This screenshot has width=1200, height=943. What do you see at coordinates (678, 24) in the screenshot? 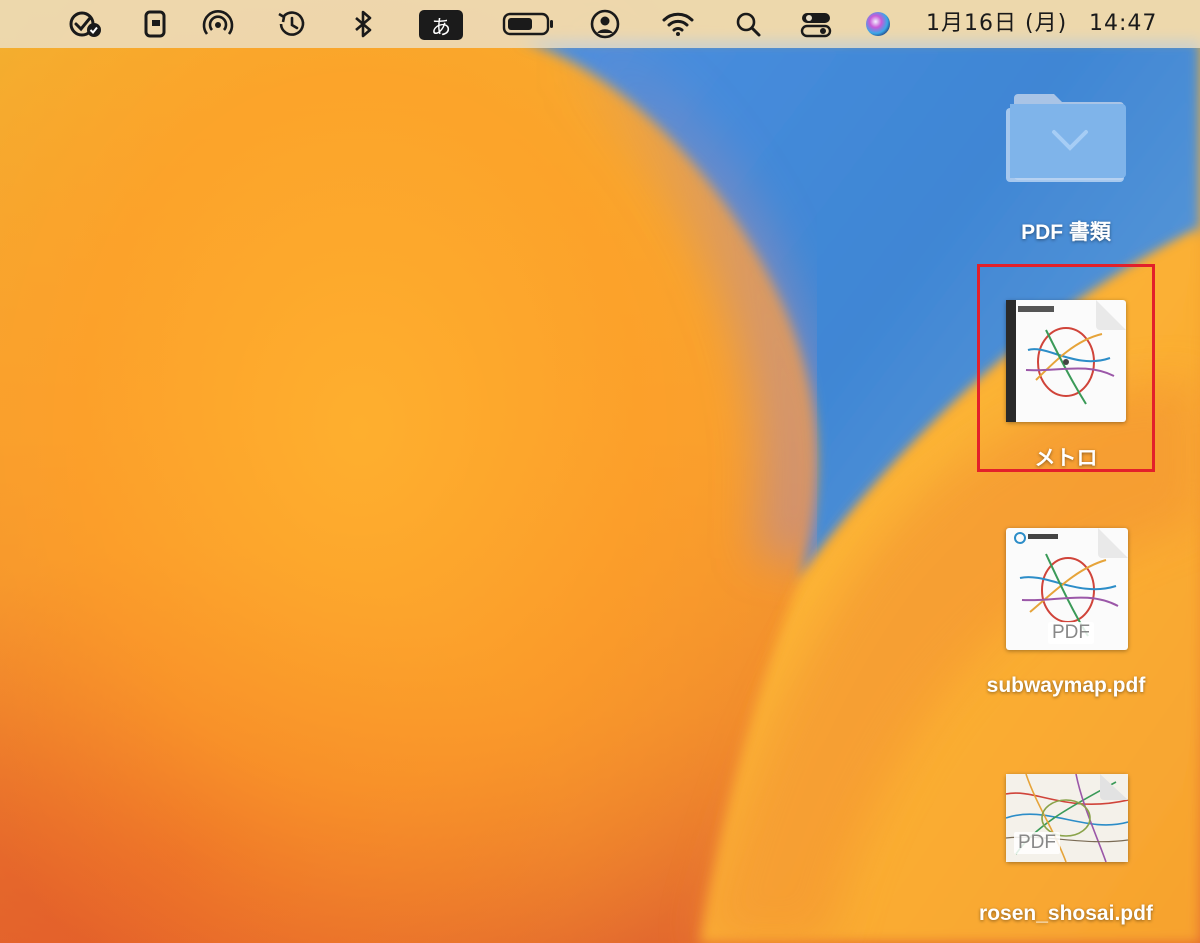
I see `wifi-icon` at bounding box center [678, 24].